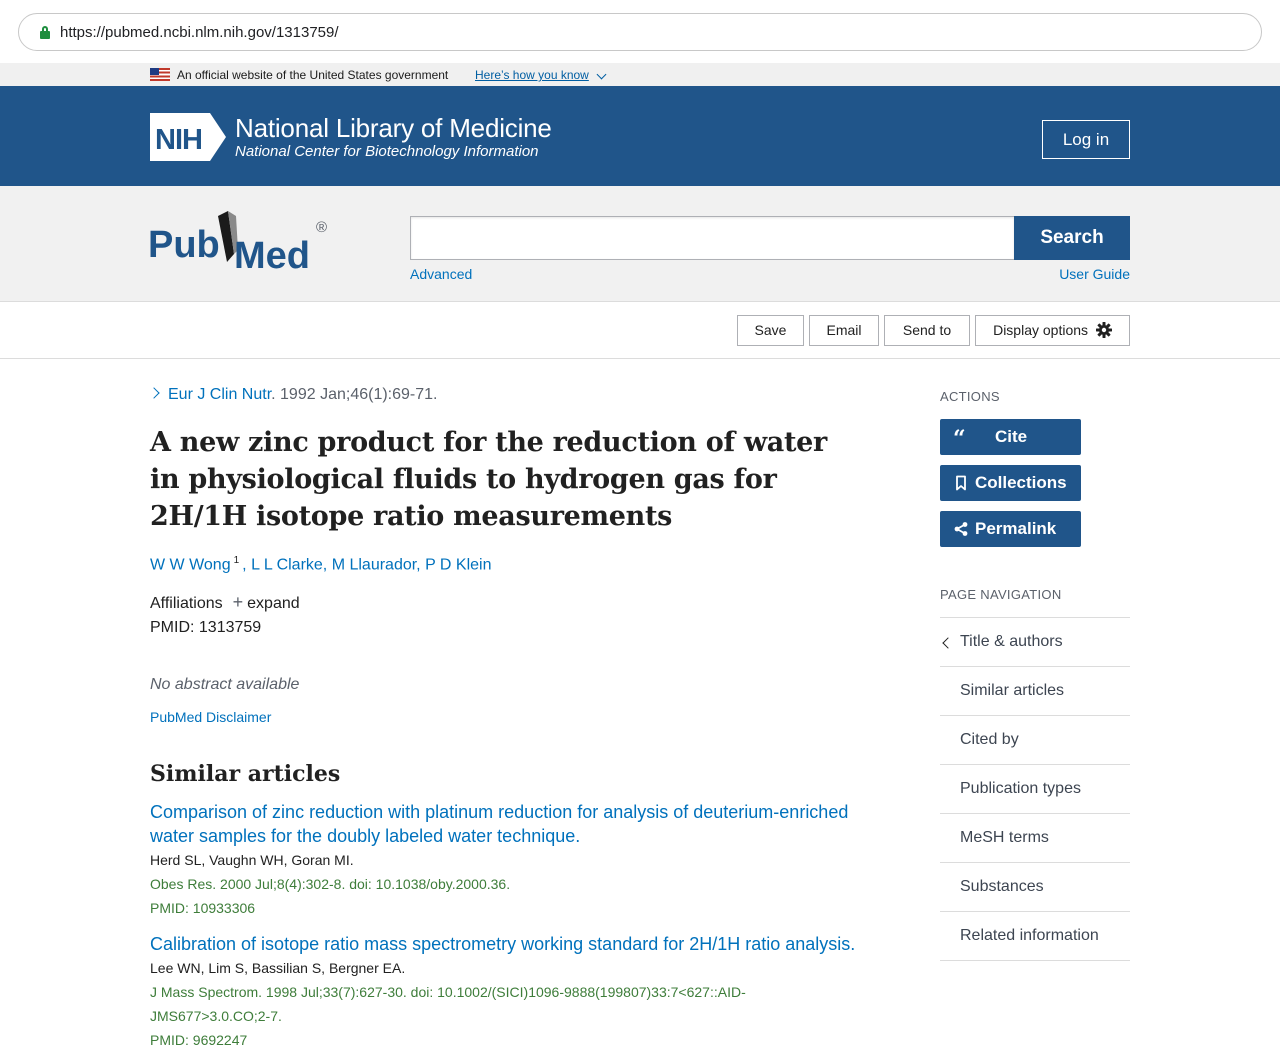  I want to click on user-guide-link: User Guide, so click(1094, 274).